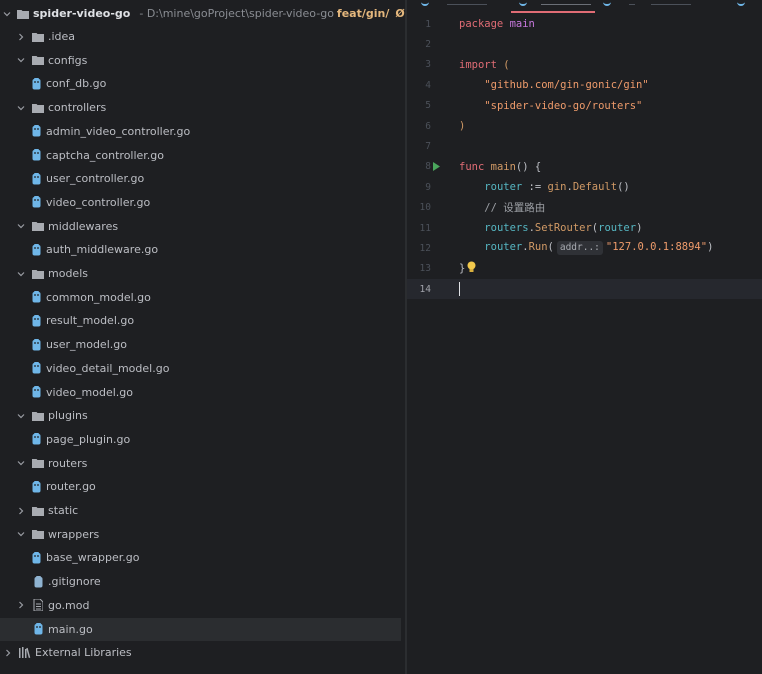  What do you see at coordinates (200, 155) in the screenshot?
I see `tree-file-item: captcha_controller.go` at bounding box center [200, 155].